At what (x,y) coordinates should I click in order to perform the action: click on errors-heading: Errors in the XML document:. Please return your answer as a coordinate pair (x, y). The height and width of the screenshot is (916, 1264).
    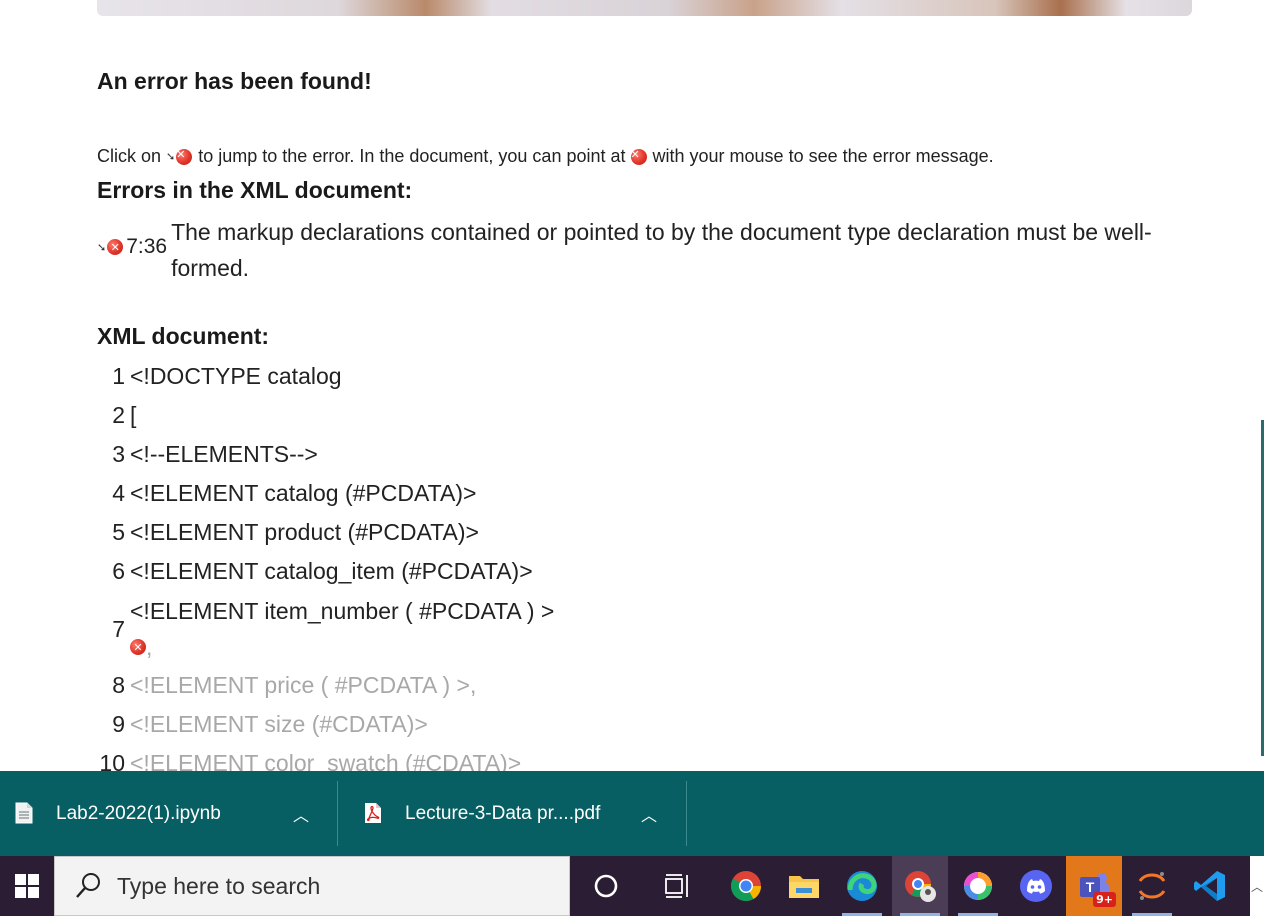
    Looking at the image, I should click on (255, 190).